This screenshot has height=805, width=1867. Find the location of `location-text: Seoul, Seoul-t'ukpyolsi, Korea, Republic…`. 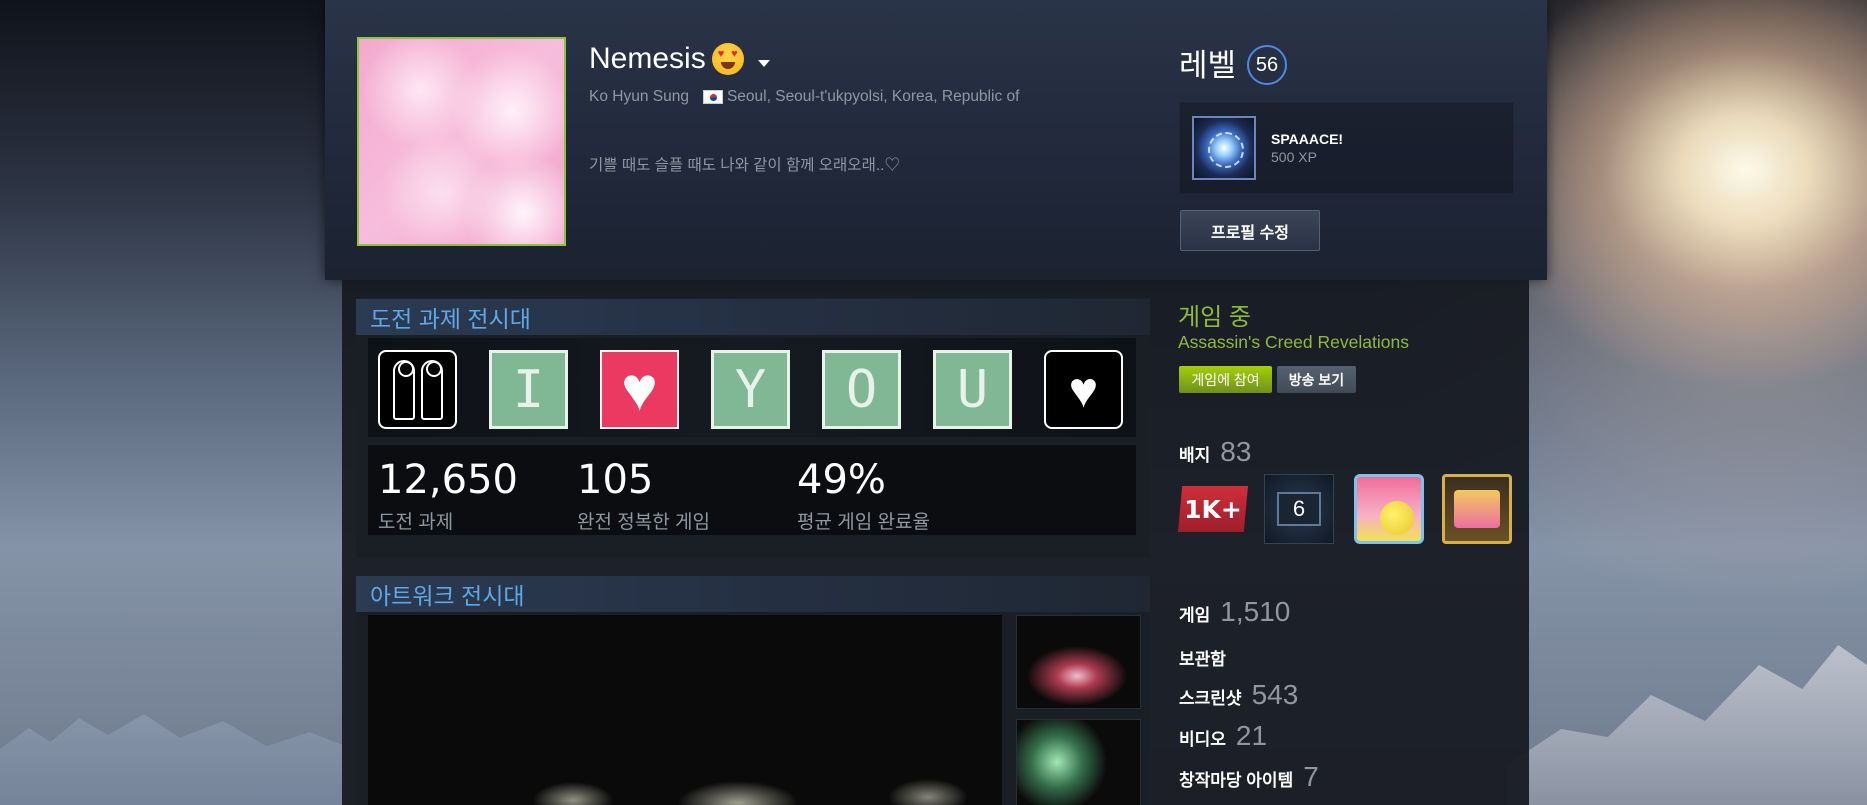

location-text: Seoul, Seoul-t'ukpyolsi, Korea, Republic… is located at coordinates (873, 96).